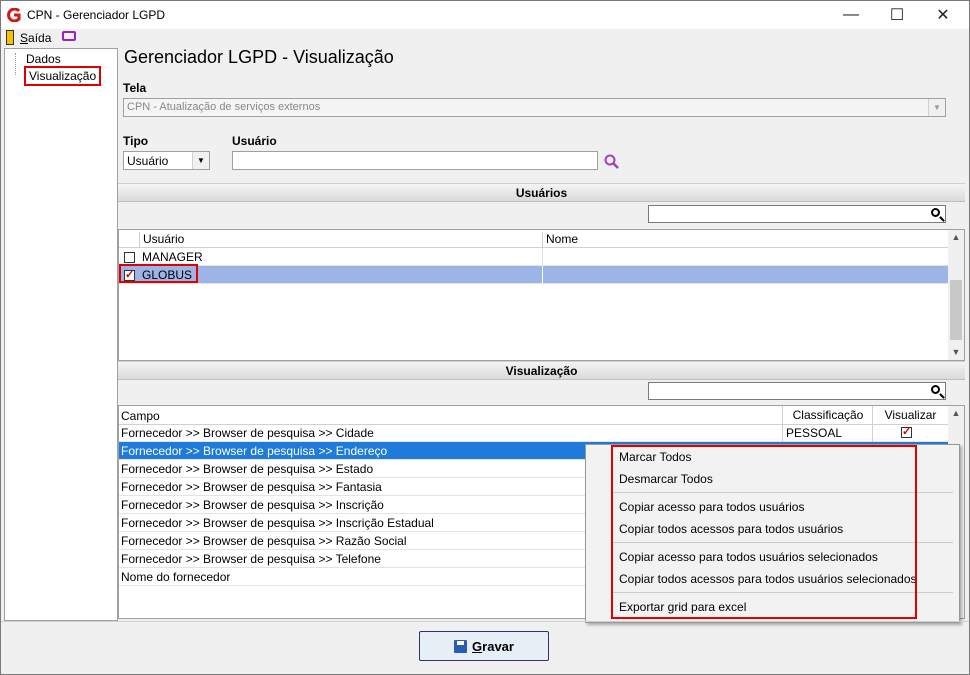  What do you see at coordinates (744, 239) in the screenshot?
I see `column-header-nome: Nome` at bounding box center [744, 239].